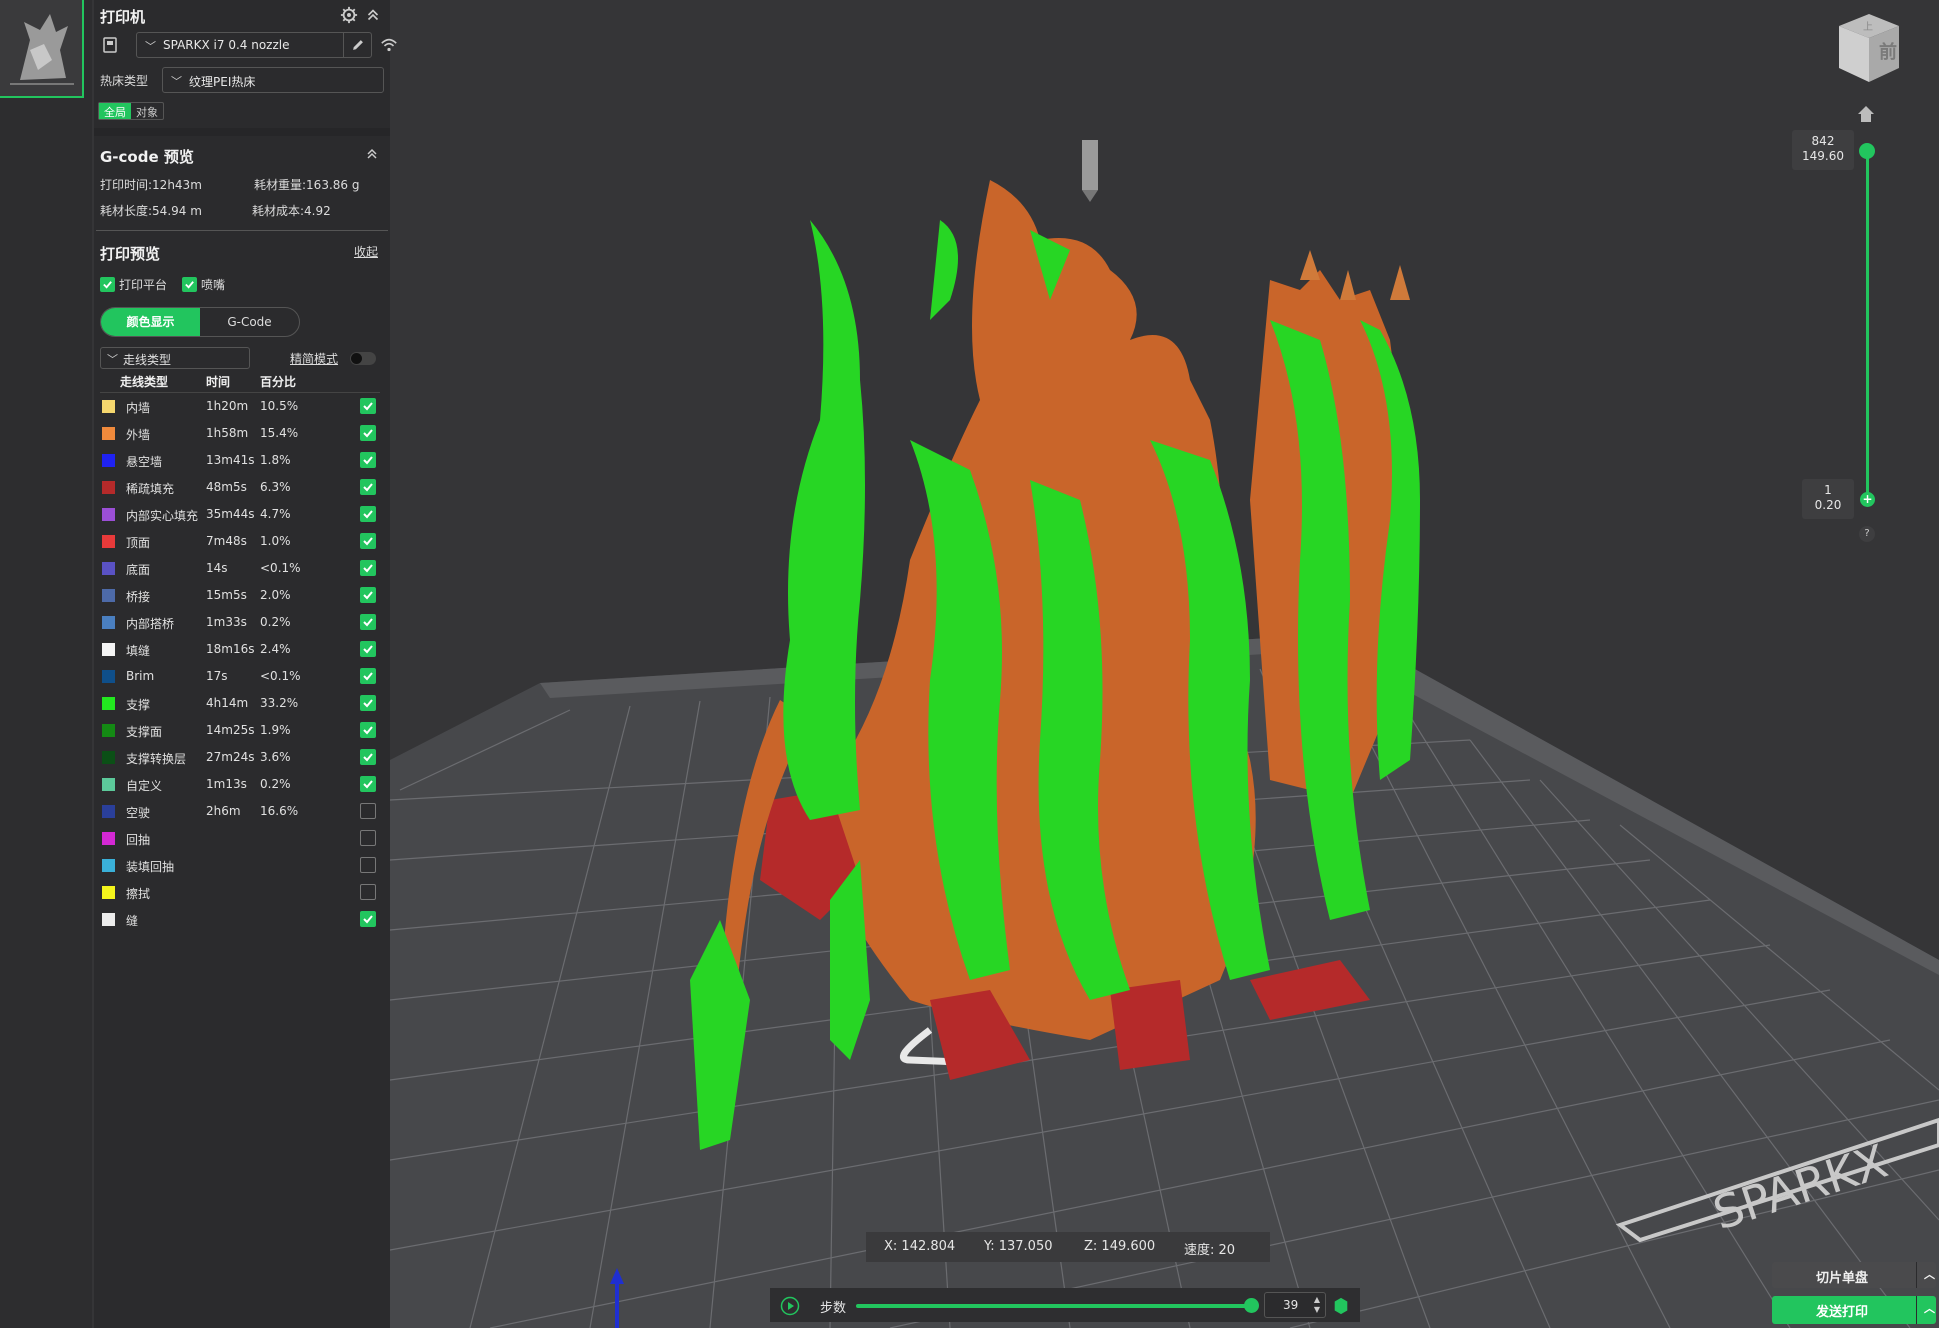 This screenshot has height=1328, width=1939. What do you see at coordinates (1854, 1310) in the screenshot?
I see `send-print-button: 发送打印 ︿` at bounding box center [1854, 1310].